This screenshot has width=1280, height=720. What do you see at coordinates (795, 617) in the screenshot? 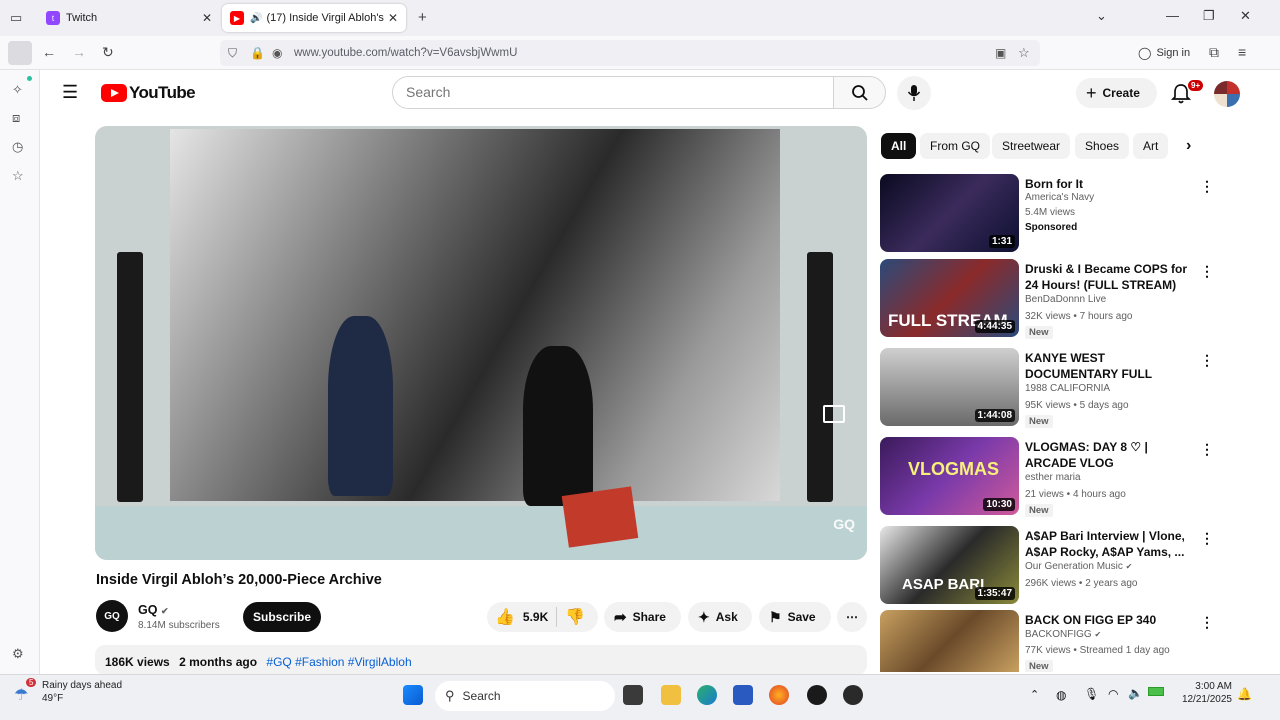
I see `save-button: ⚑ Save` at bounding box center [795, 617].